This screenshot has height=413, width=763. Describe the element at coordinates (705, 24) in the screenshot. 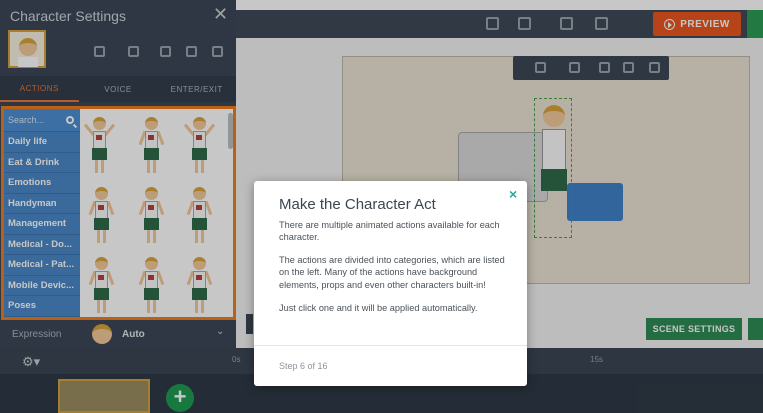

I see `preview-label: PREVIEW` at that location.